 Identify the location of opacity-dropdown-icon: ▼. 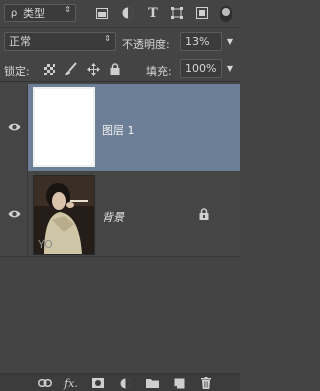
(230, 41).